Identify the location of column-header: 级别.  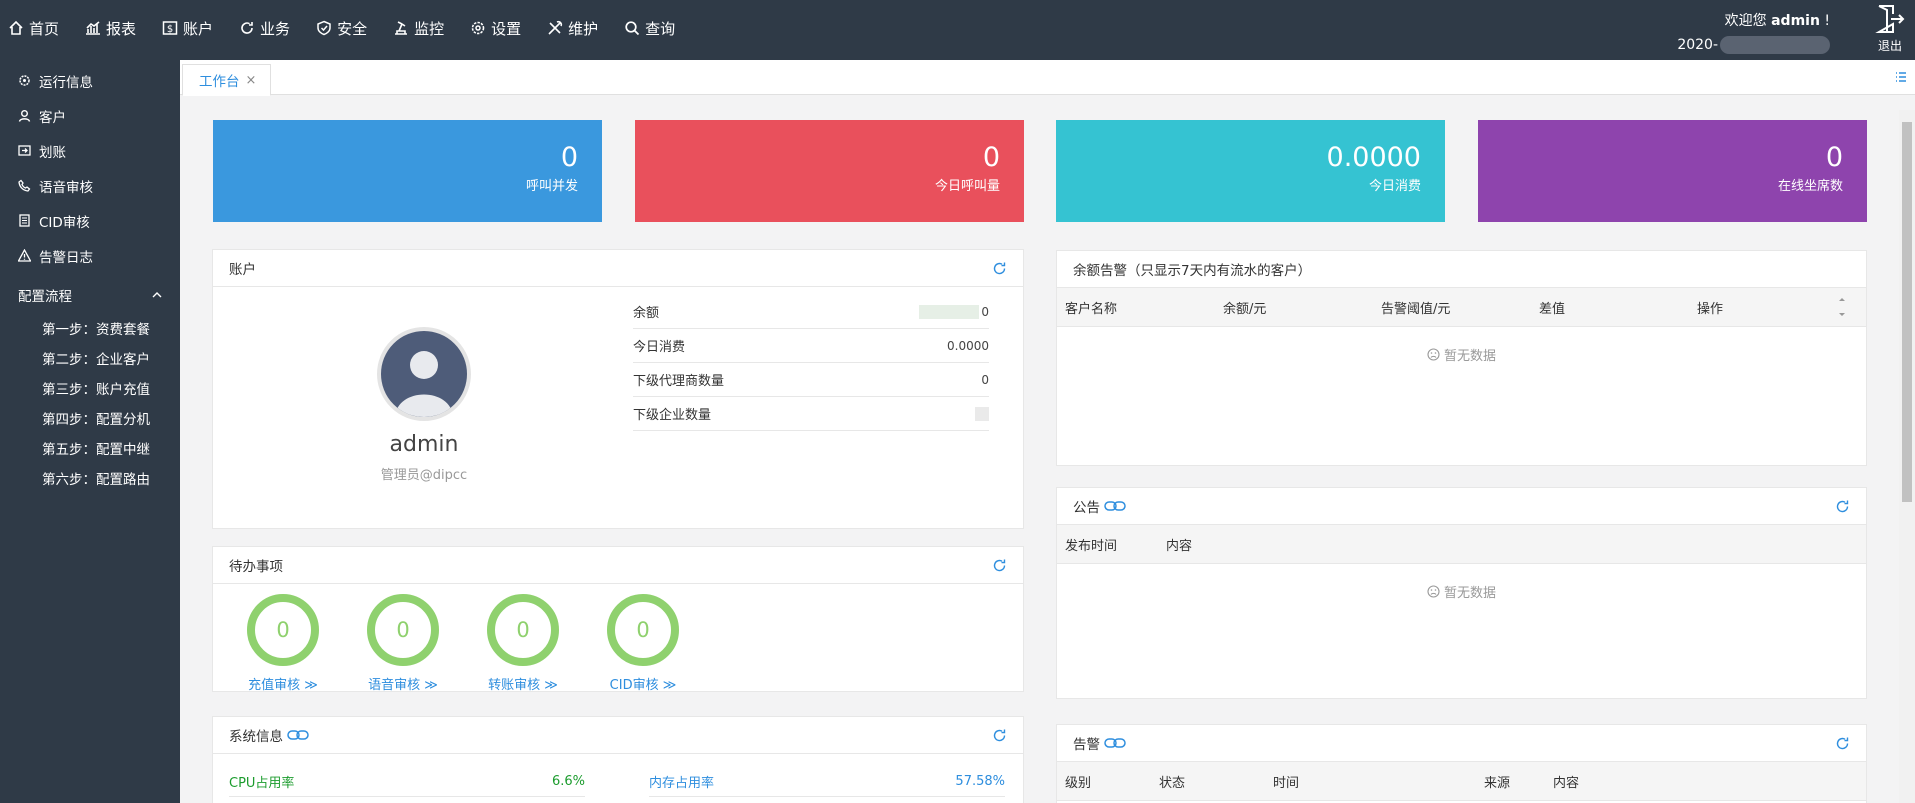
(1112, 781).